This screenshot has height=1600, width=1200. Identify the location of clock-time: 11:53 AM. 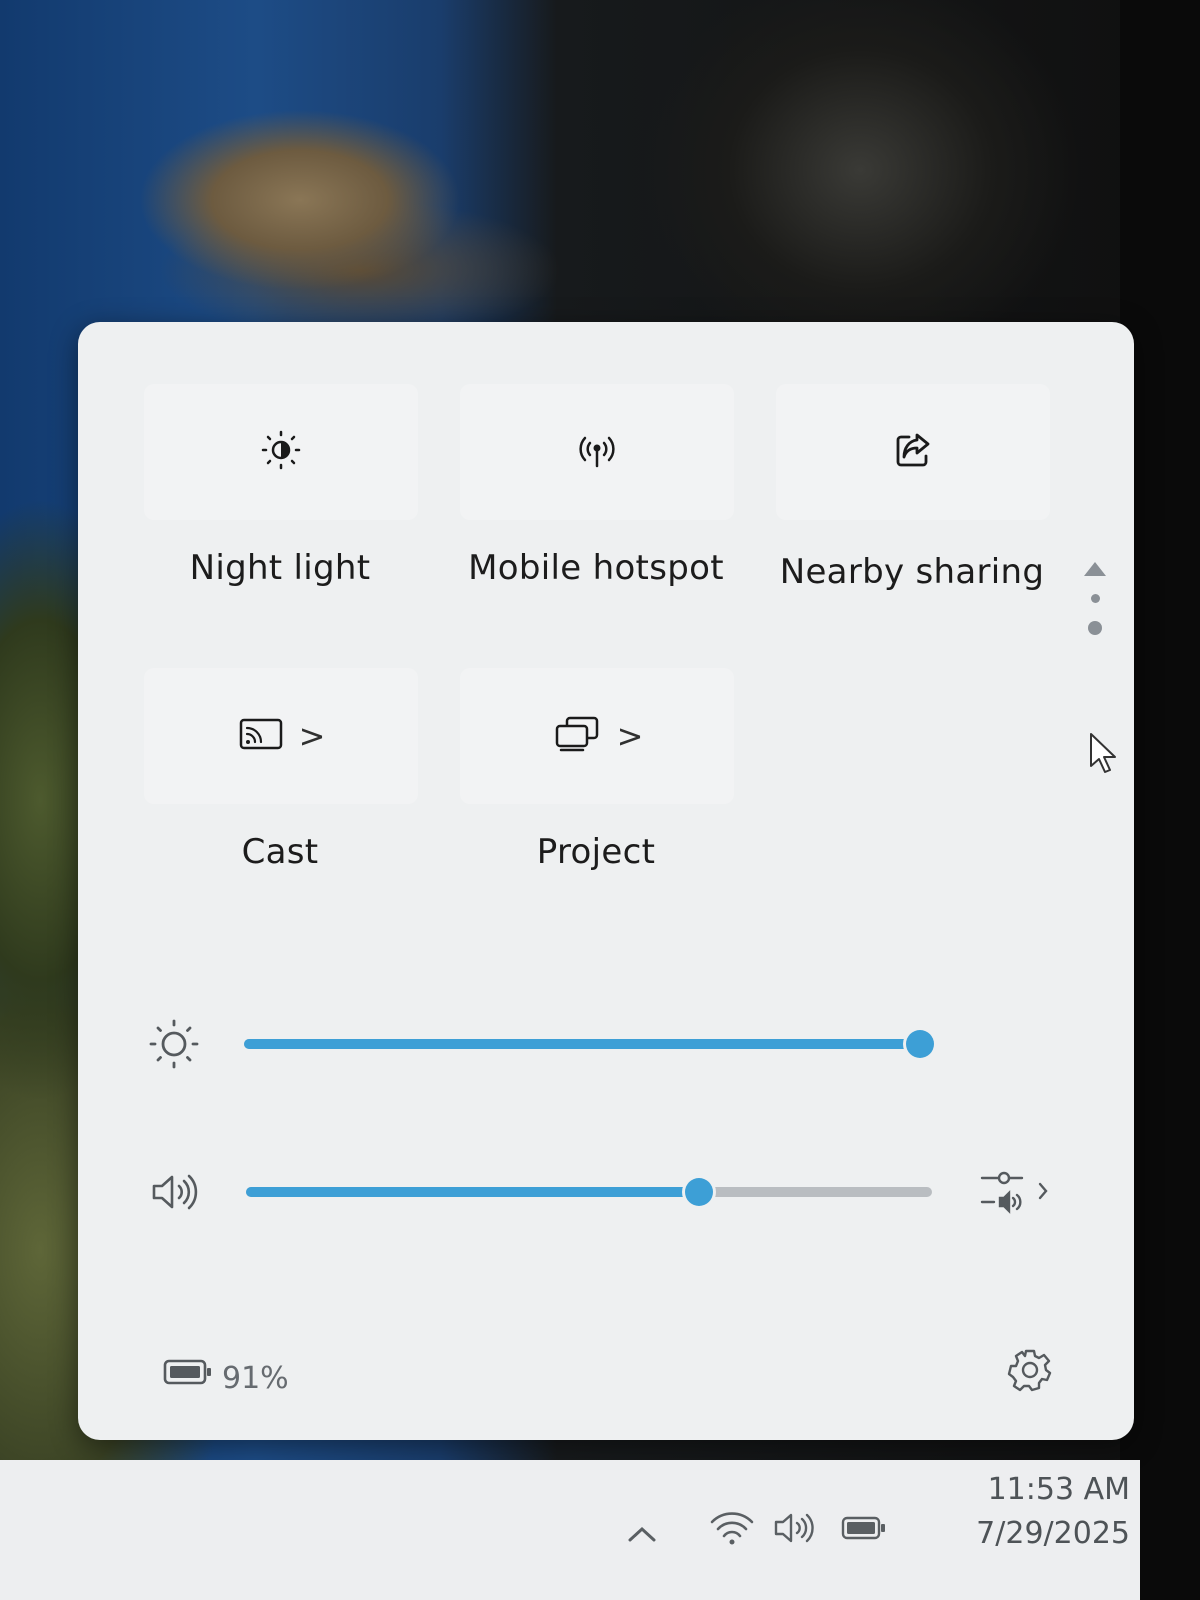
(1058, 1489).